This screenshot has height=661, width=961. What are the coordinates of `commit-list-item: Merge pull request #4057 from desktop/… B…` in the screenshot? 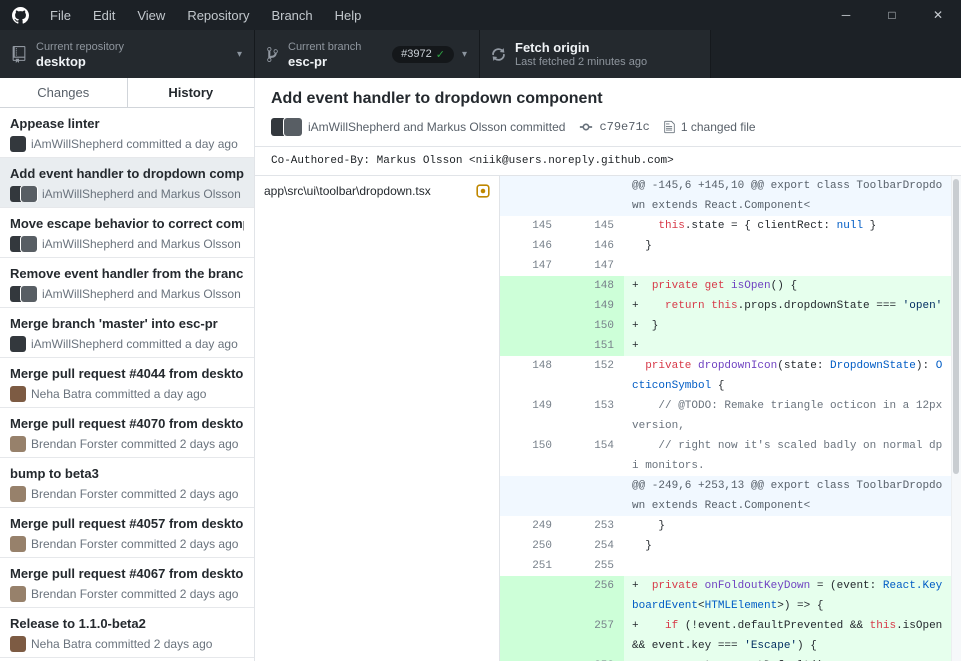 It's located at (127, 533).